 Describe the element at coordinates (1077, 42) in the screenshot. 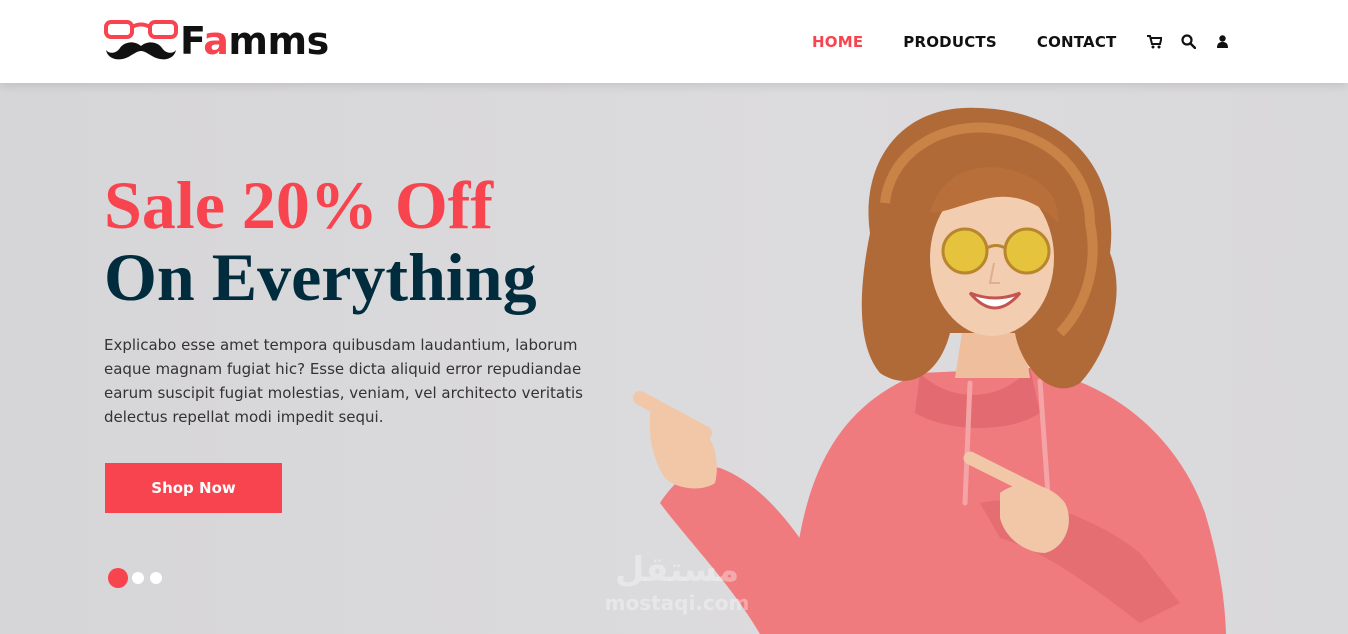

I see `nav-contact: CONTACT` at that location.